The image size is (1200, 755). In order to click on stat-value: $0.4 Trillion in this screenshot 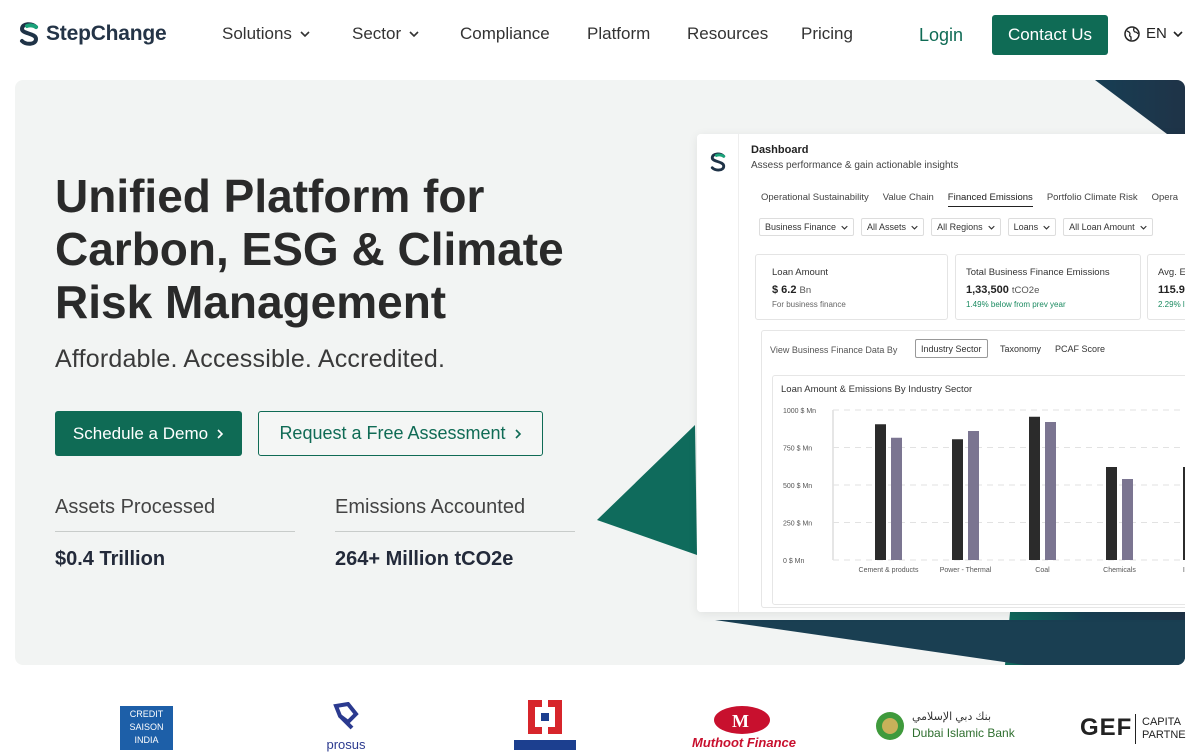, I will do `click(110, 559)`.